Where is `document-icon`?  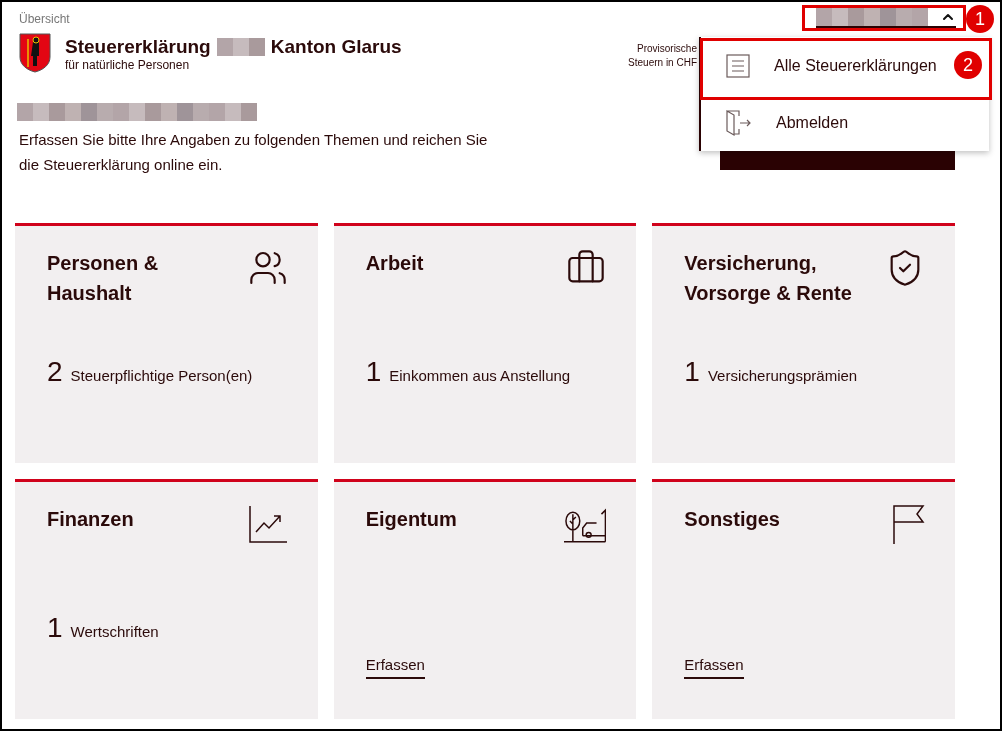 document-icon is located at coordinates (738, 65).